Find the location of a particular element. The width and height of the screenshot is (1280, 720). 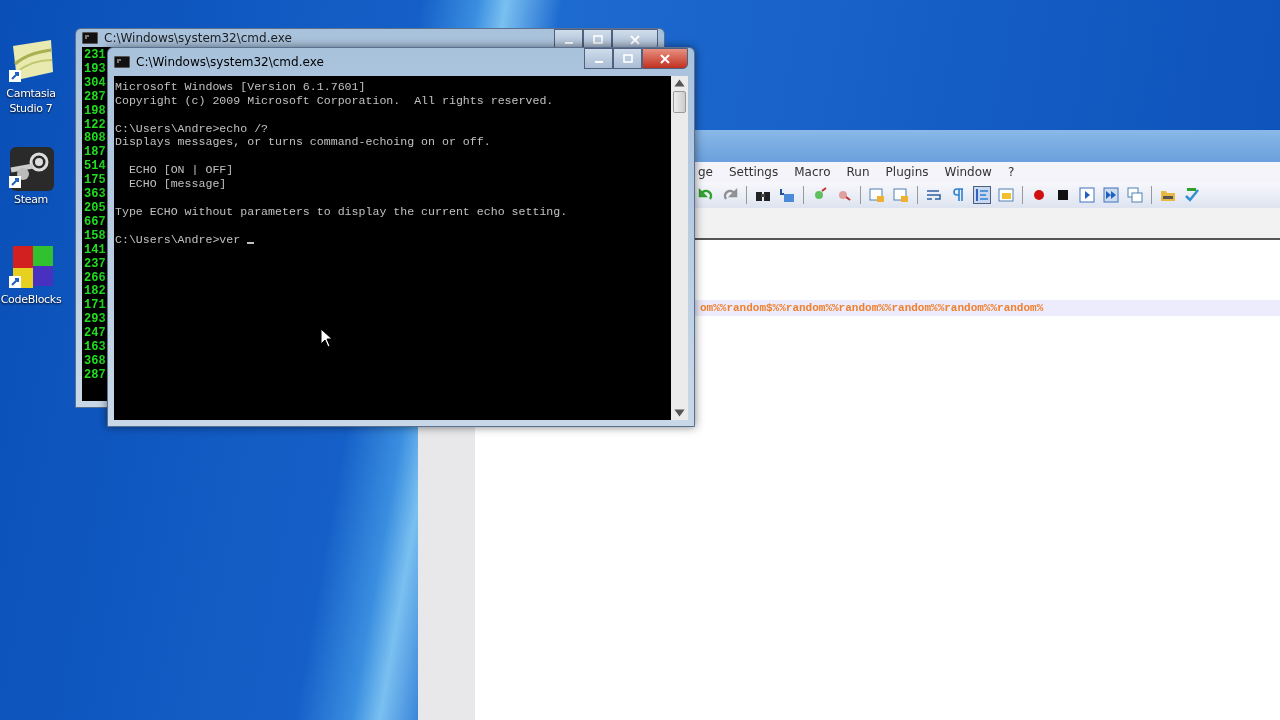

play-icon is located at coordinates (1087, 195).